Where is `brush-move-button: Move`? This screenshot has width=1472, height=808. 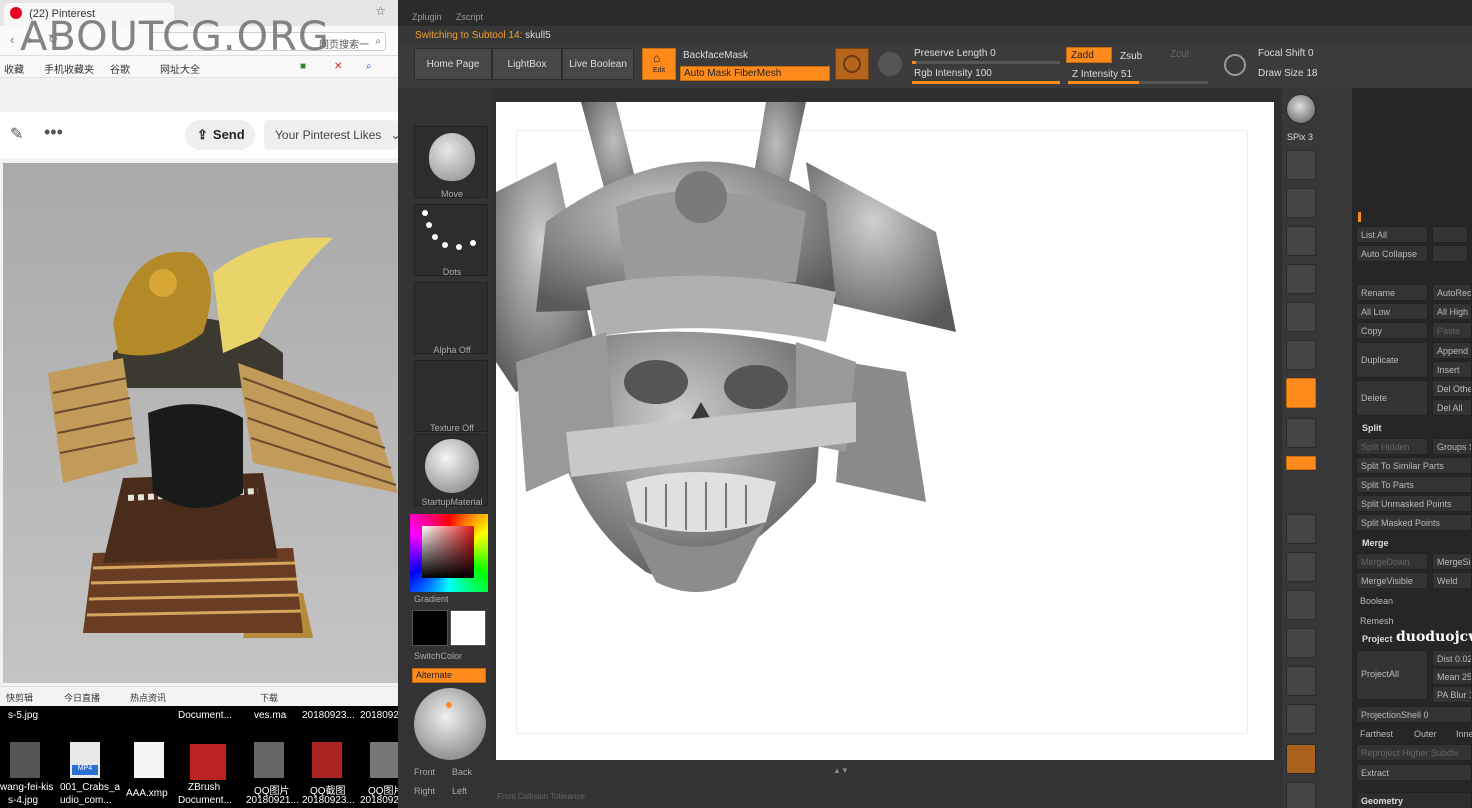 brush-move-button: Move is located at coordinates (451, 162).